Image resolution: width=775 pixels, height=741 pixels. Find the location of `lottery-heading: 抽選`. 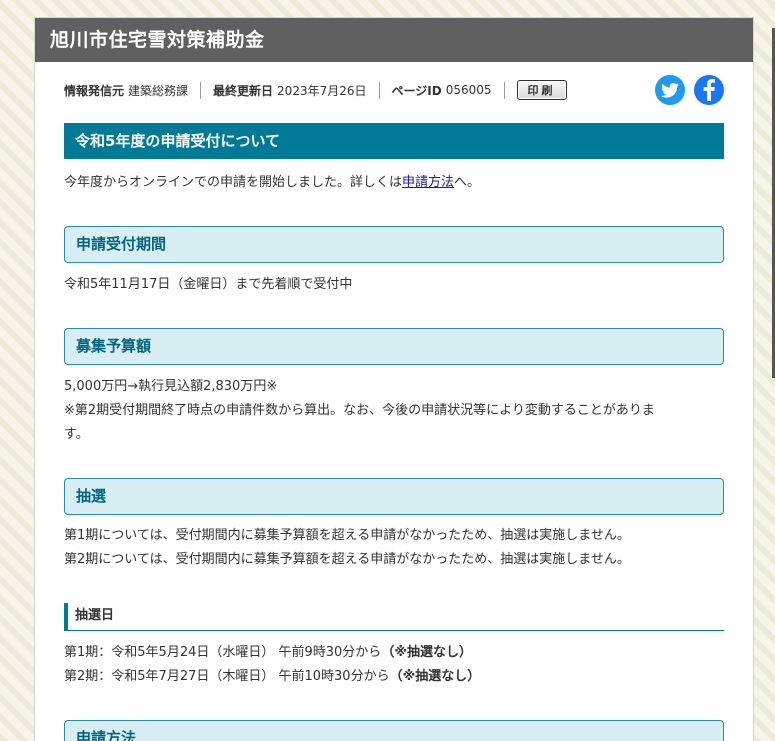

lottery-heading: 抽選 is located at coordinates (394, 496).